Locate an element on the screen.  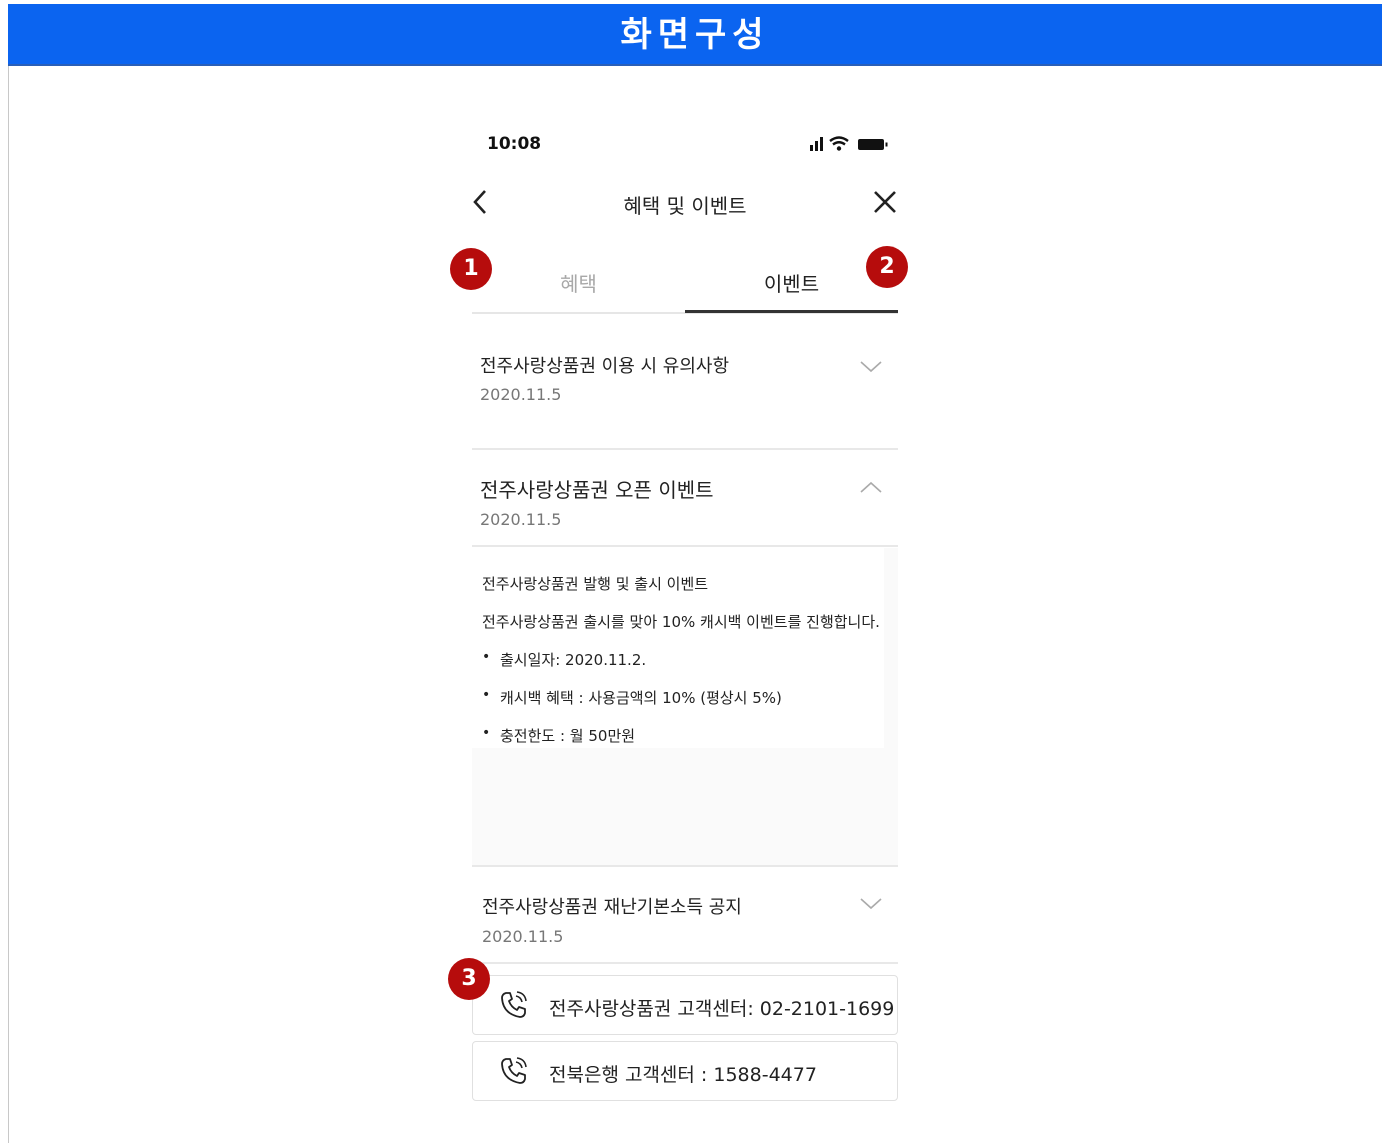
annotation-badge: 3 is located at coordinates (469, 979).